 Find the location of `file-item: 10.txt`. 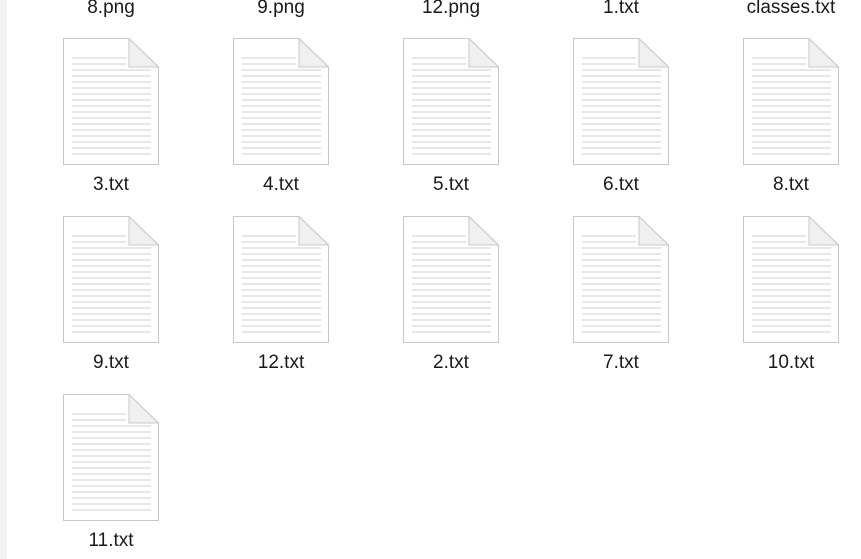

file-item: 10.txt is located at coordinates (791, 275).